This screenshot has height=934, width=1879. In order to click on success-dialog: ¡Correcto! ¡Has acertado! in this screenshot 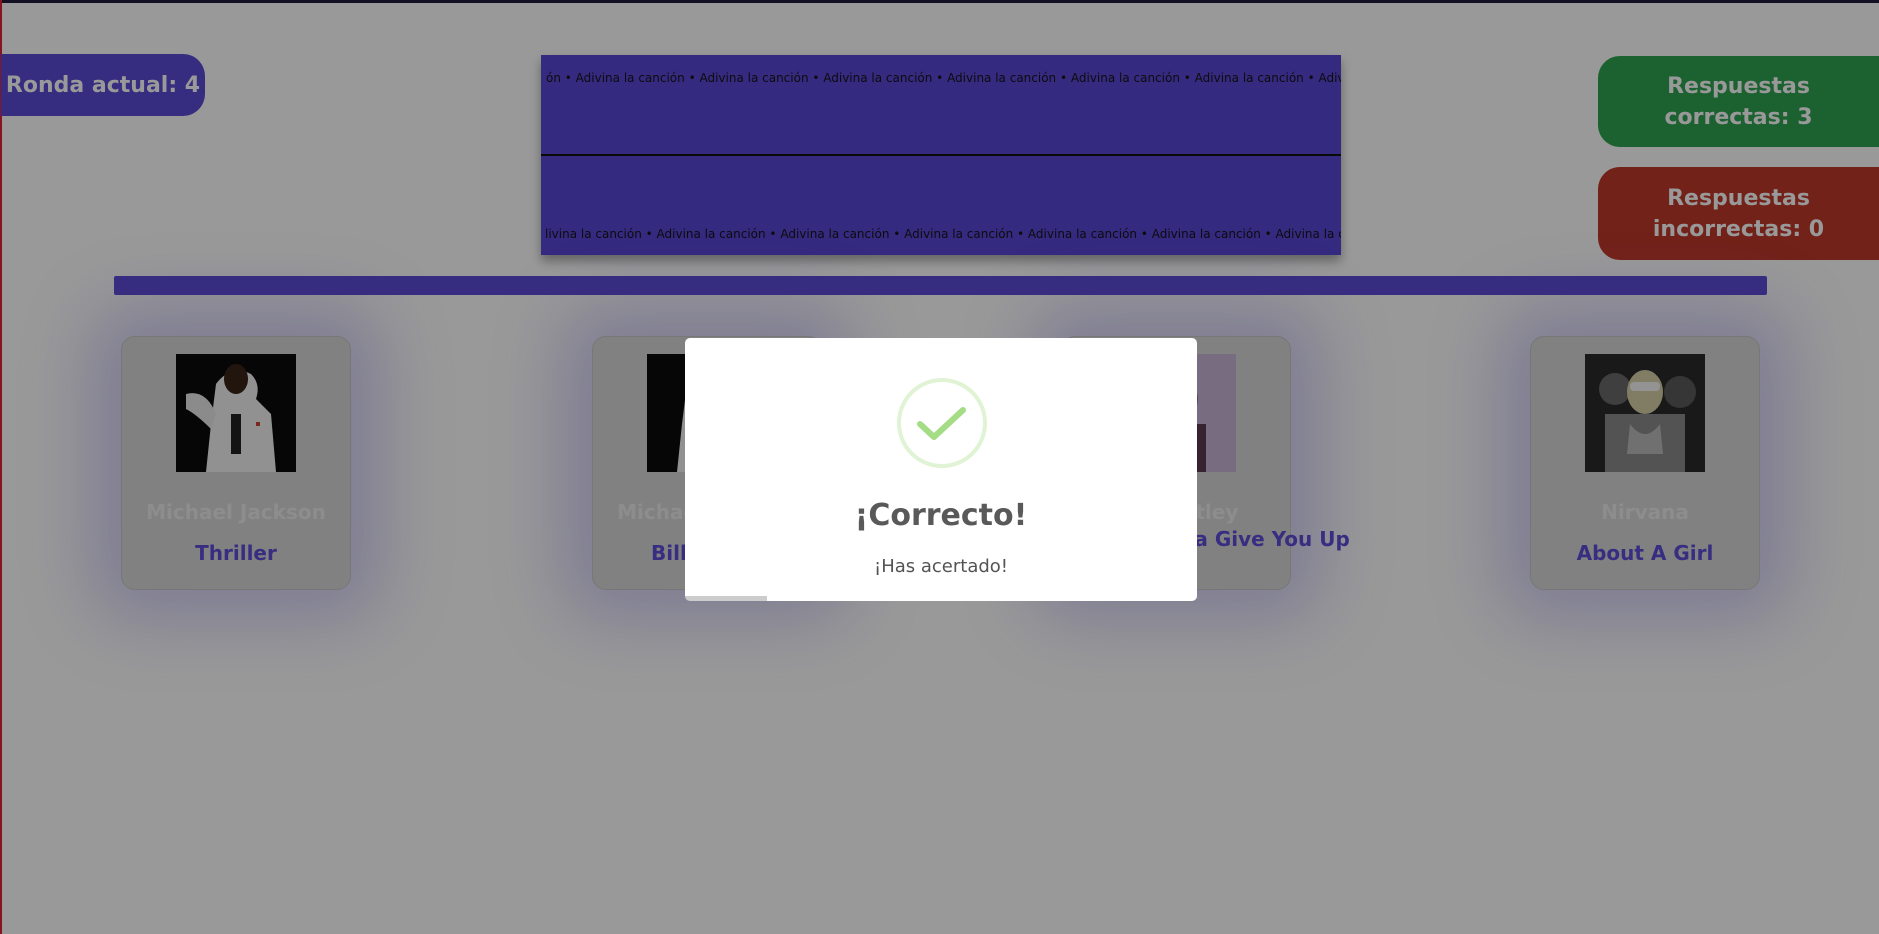, I will do `click(941, 469)`.